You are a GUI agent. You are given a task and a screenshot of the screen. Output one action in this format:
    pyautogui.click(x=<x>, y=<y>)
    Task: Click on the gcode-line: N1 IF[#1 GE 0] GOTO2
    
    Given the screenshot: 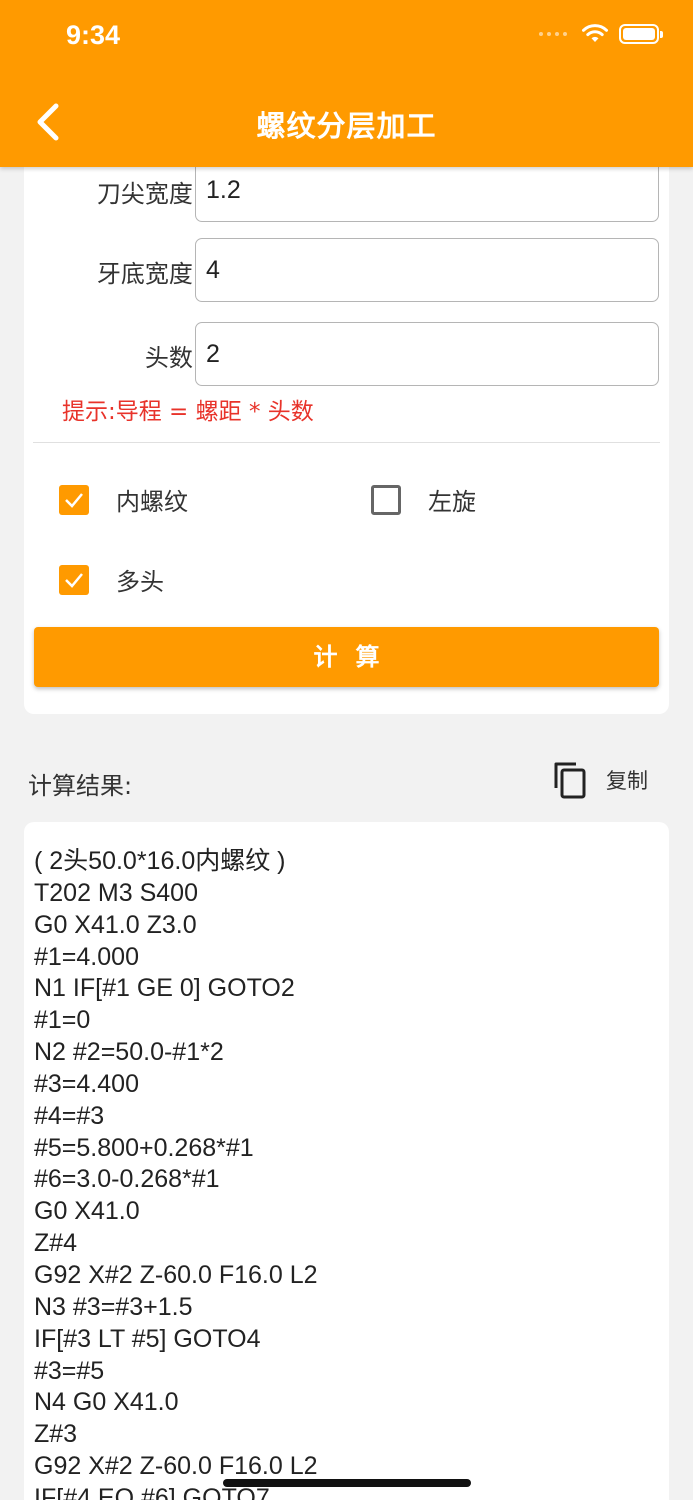 What is the action you would take?
    pyautogui.click(x=164, y=988)
    